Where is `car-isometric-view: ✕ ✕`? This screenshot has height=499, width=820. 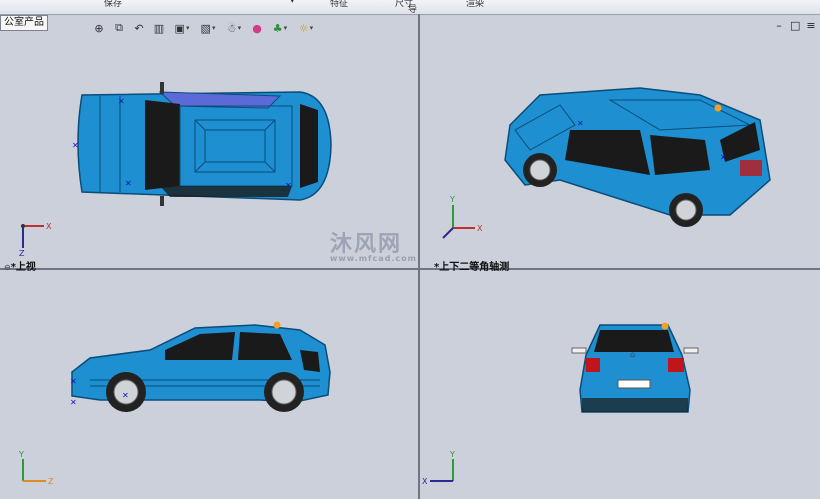
car-isometric-view: ✕ ✕ is located at coordinates (637, 157).